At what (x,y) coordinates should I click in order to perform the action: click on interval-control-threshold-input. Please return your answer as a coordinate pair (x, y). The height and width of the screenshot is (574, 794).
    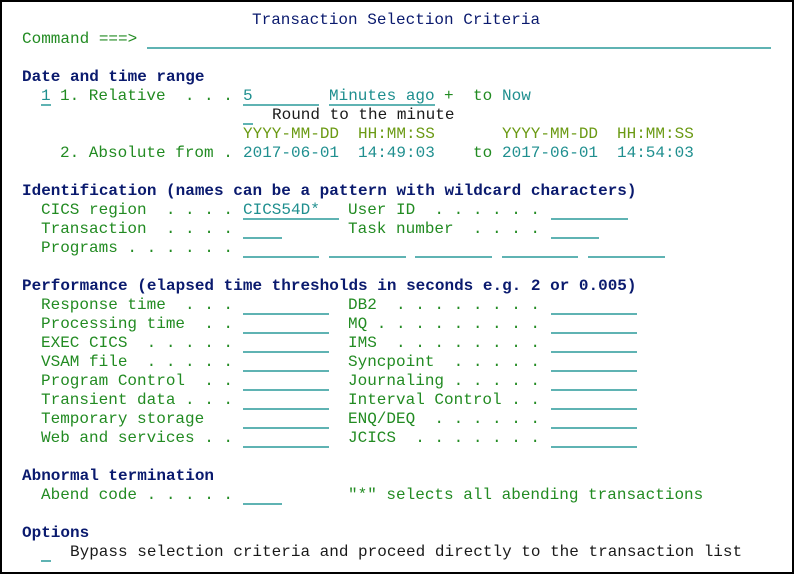
    Looking at the image, I should click on (594, 400).